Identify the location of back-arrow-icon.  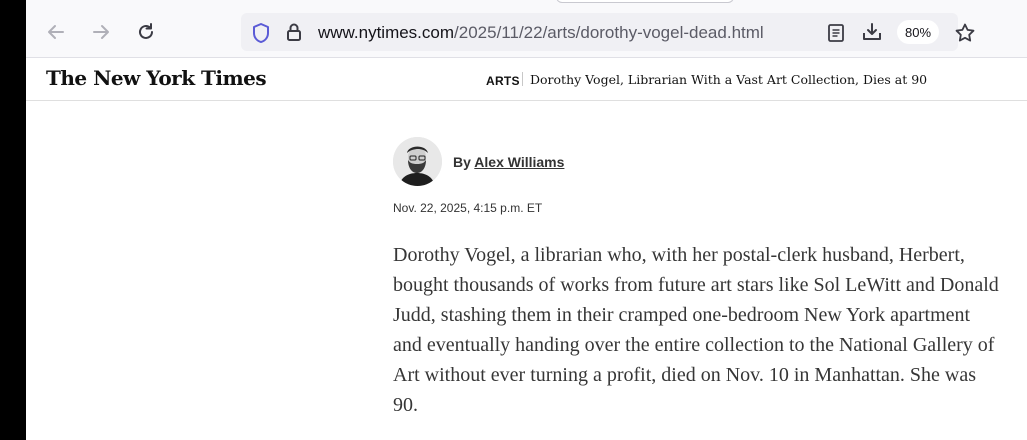
(56, 32).